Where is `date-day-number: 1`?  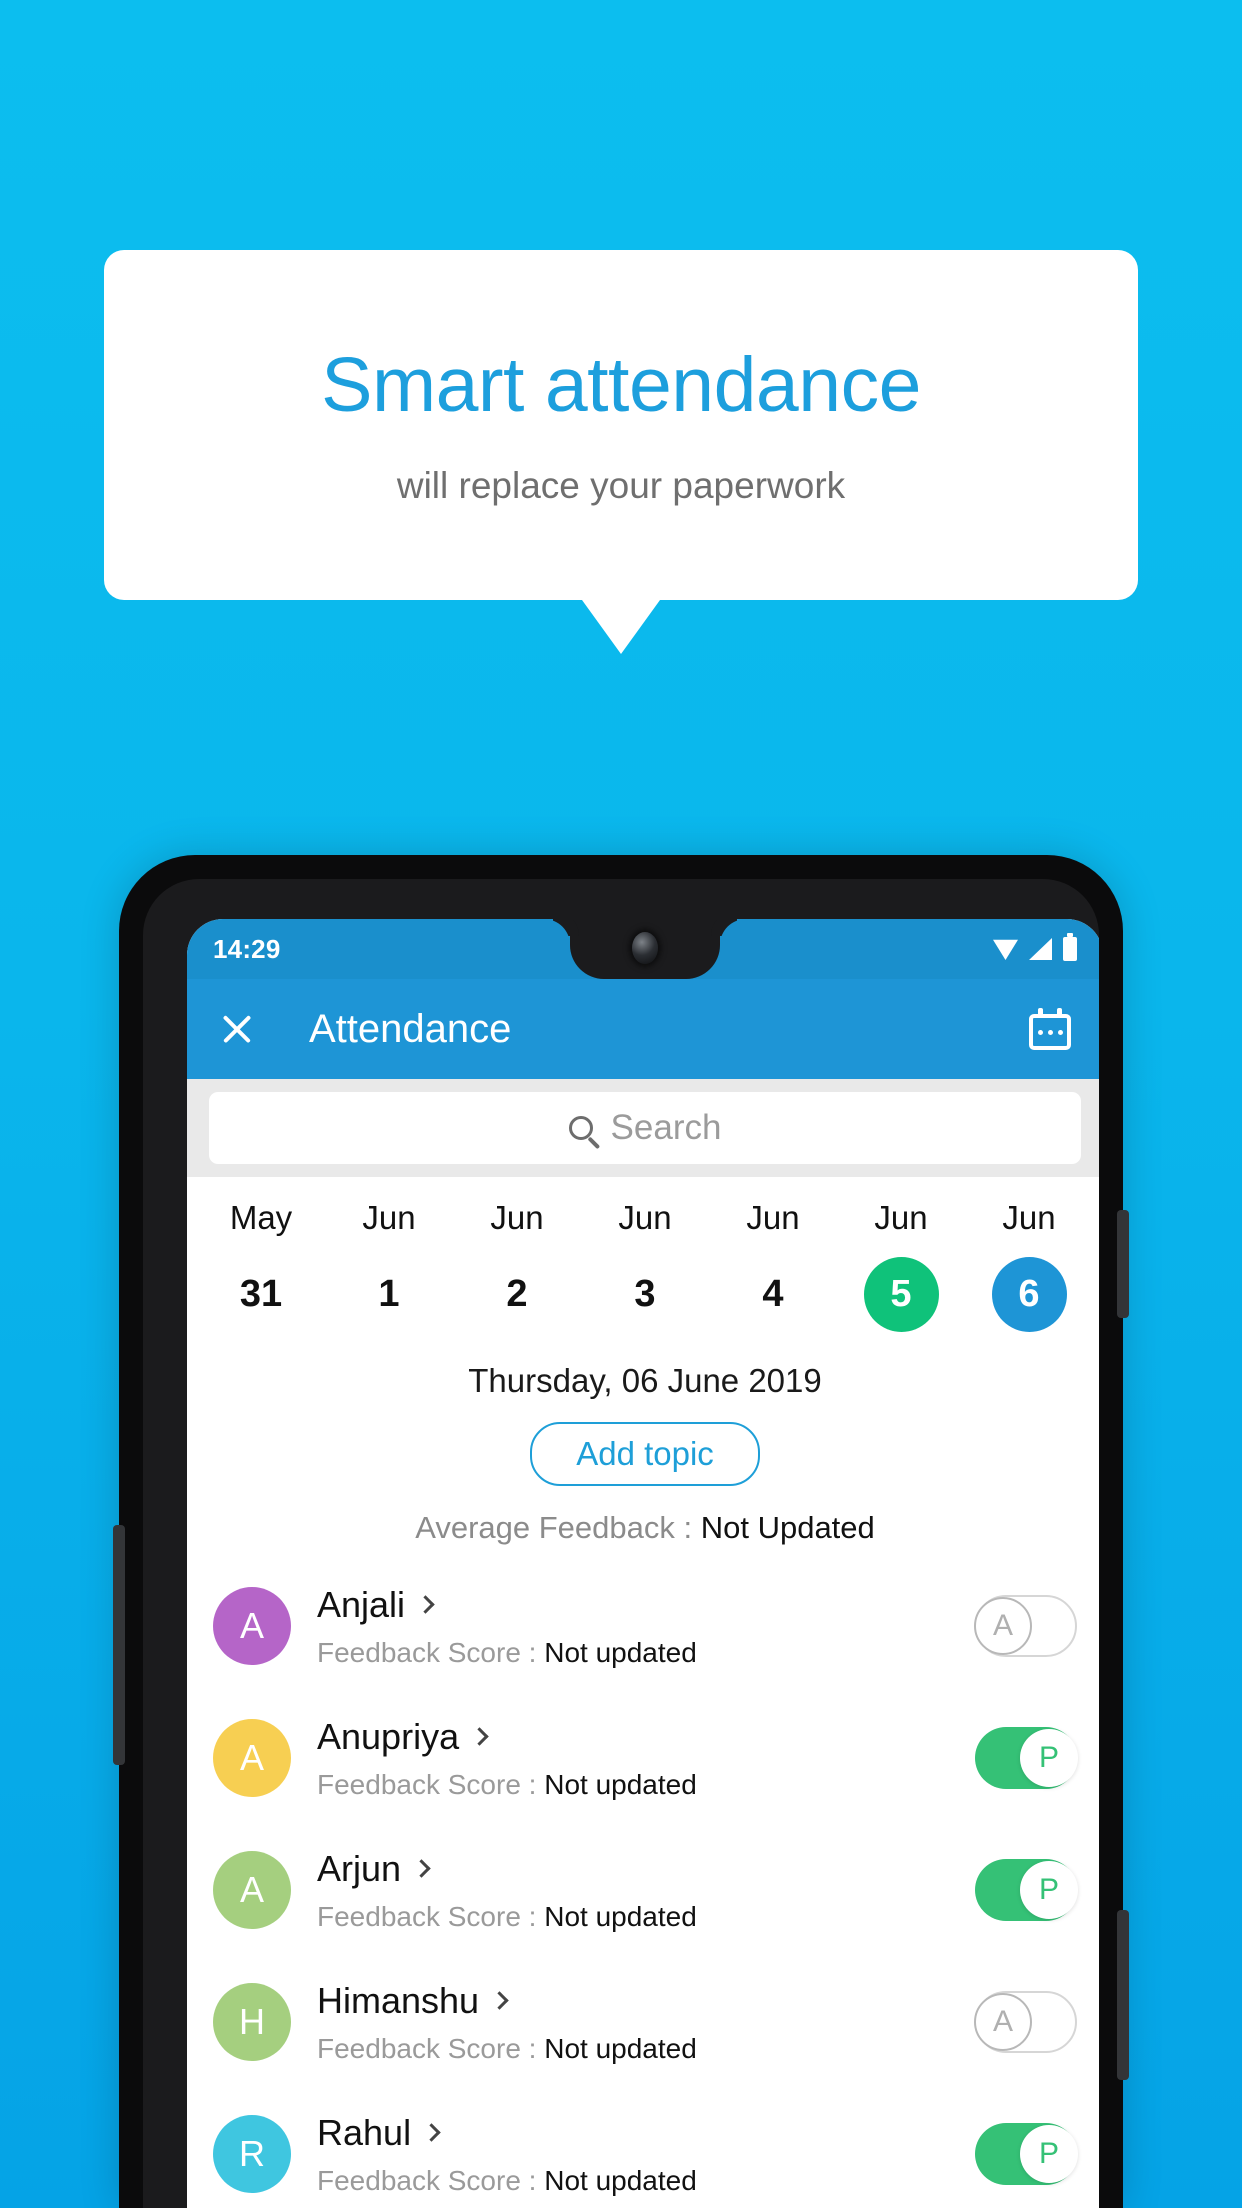
date-day-number: 1 is located at coordinates (389, 1294).